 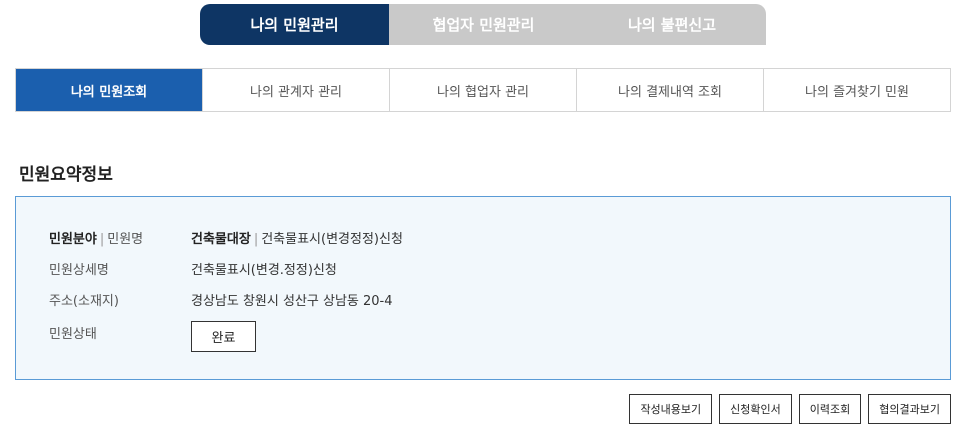 I want to click on action-button-bar: 작성내용보기 신청확인서 이력조회 협의결과보기, so click(x=790, y=409).